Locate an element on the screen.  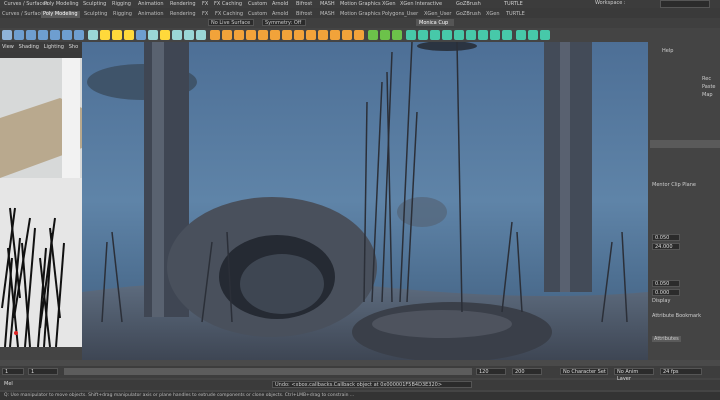
shelf-tab-animation: Animation is located at coordinates (151, 14).